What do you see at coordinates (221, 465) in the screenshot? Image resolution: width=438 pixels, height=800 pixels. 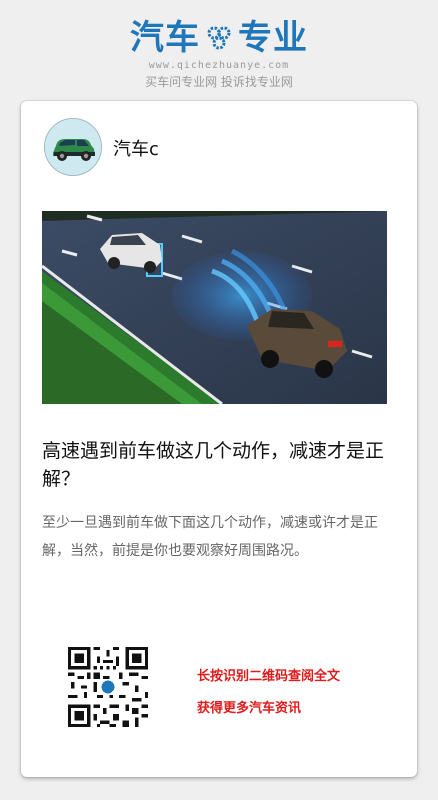 I see `article-title: 高速遇到前车做这几个动作，减速才是正解？` at bounding box center [221, 465].